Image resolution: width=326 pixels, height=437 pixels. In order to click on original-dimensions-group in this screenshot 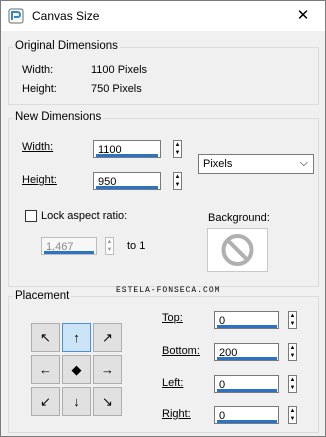, I will do `click(163, 76)`.